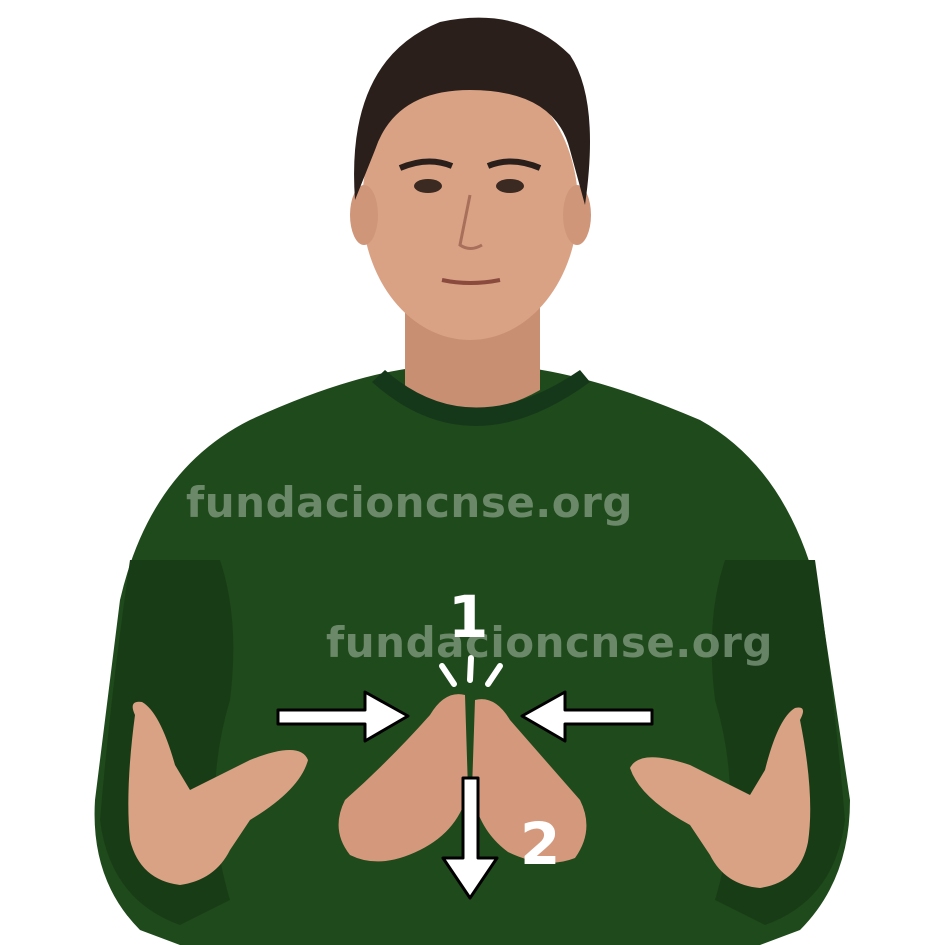 The height and width of the screenshot is (945, 945). Describe the element at coordinates (577, 215) in the screenshot. I see `right-ear` at that location.